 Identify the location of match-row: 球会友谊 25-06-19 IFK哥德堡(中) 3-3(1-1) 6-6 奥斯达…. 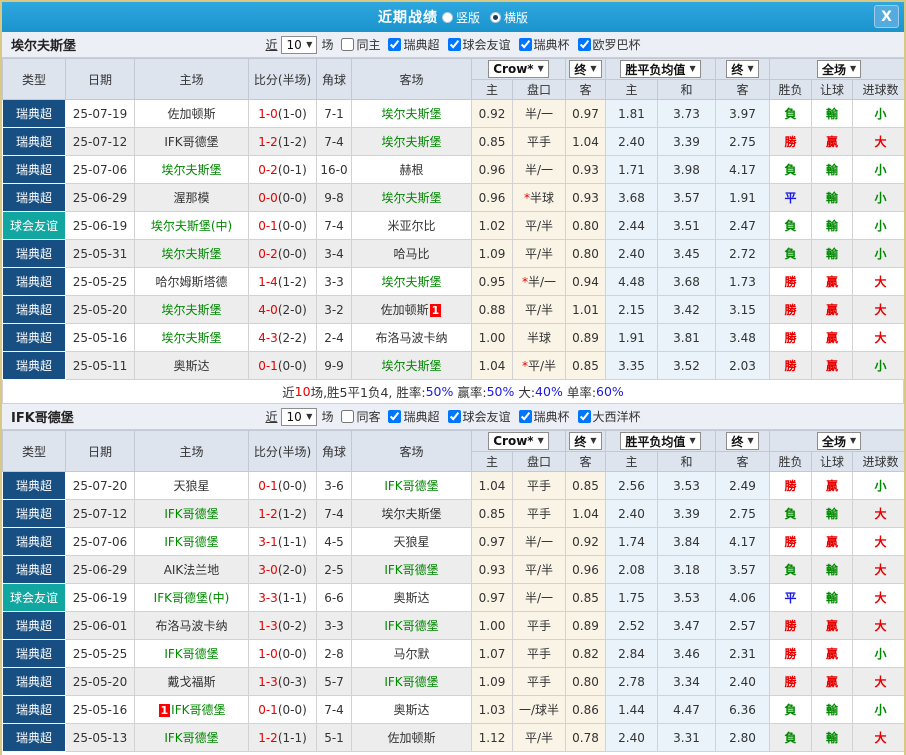
(453, 597).